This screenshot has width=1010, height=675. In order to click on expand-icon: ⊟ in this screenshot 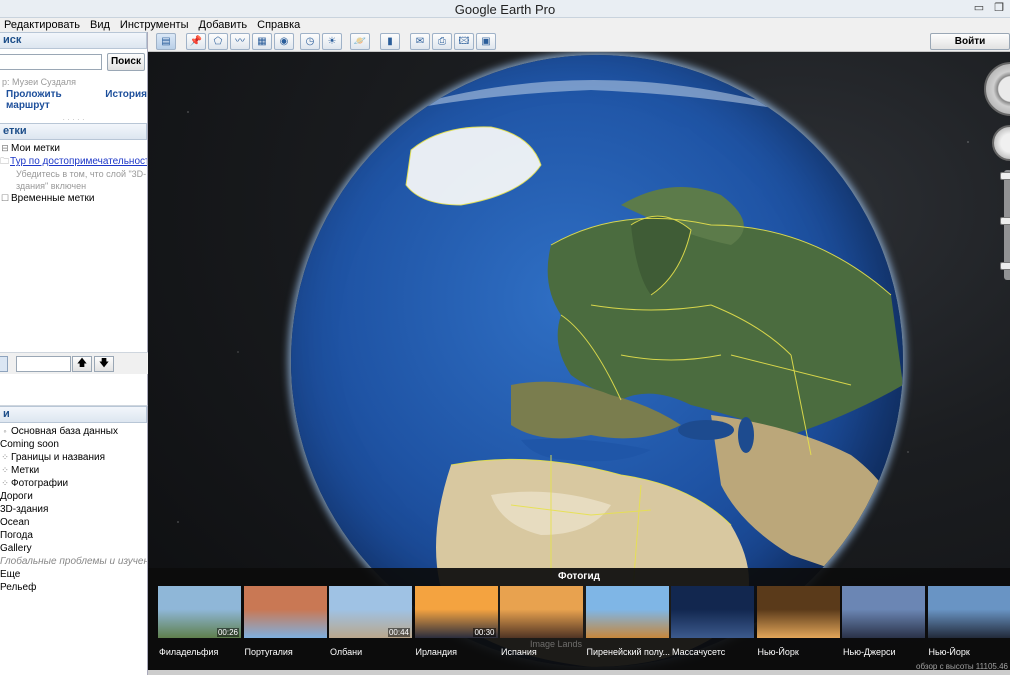, I will do `click(5, 148)`.